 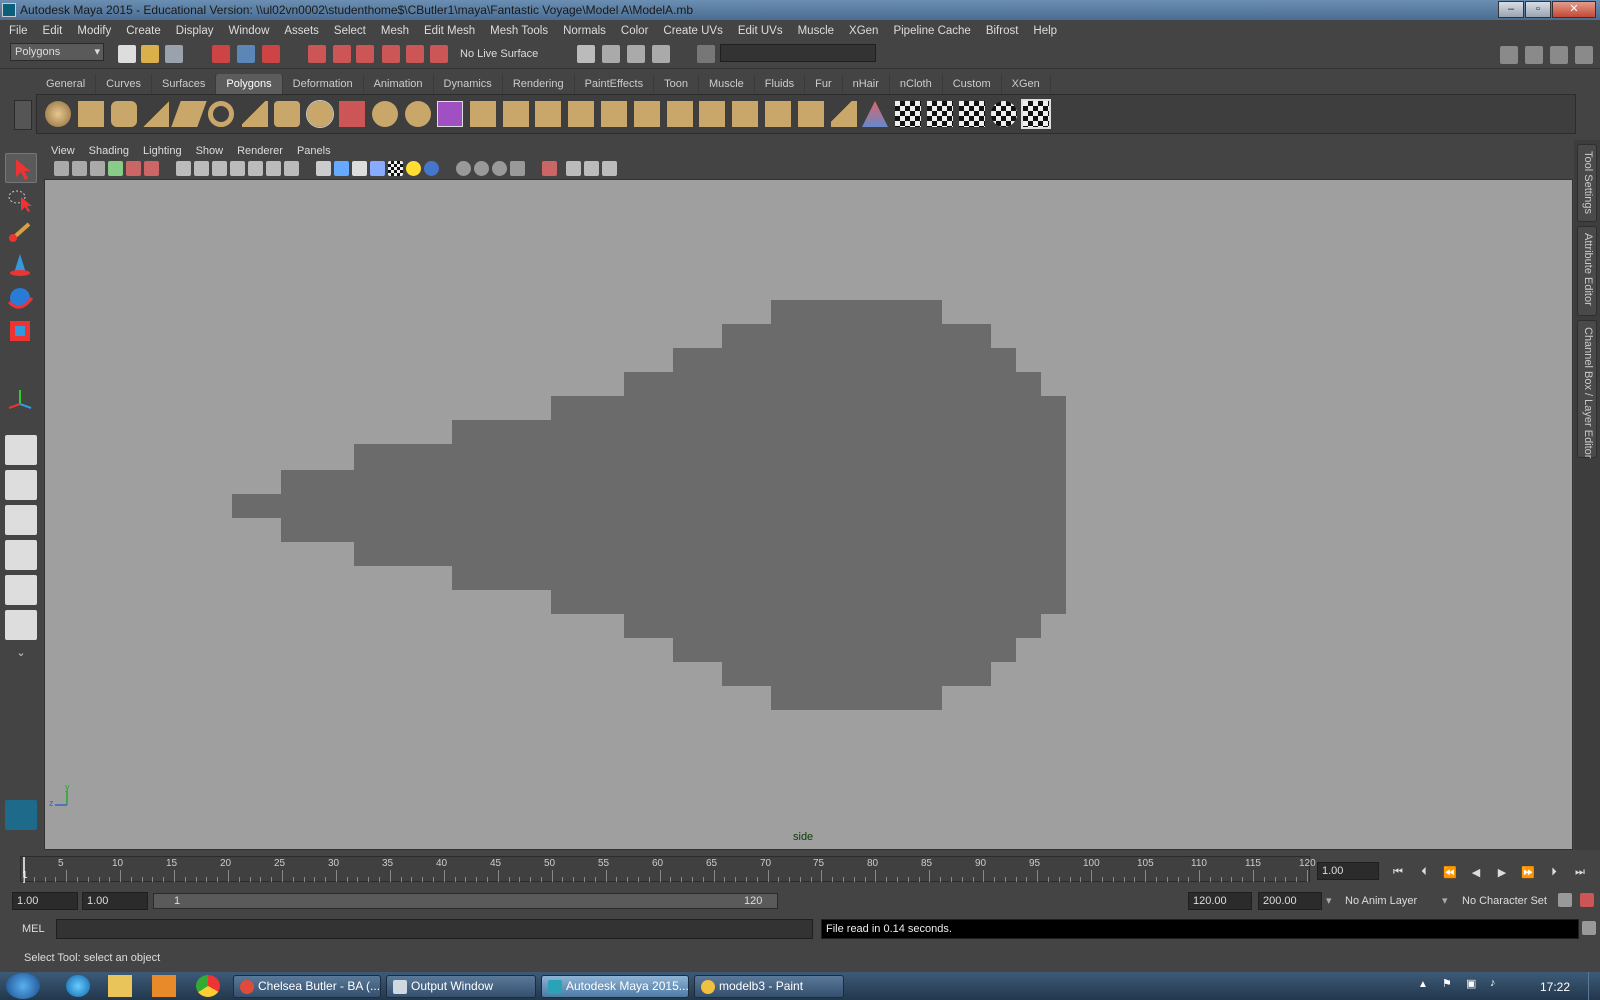 I want to click on volume-icon: ♪, so click(x=1493, y=983).